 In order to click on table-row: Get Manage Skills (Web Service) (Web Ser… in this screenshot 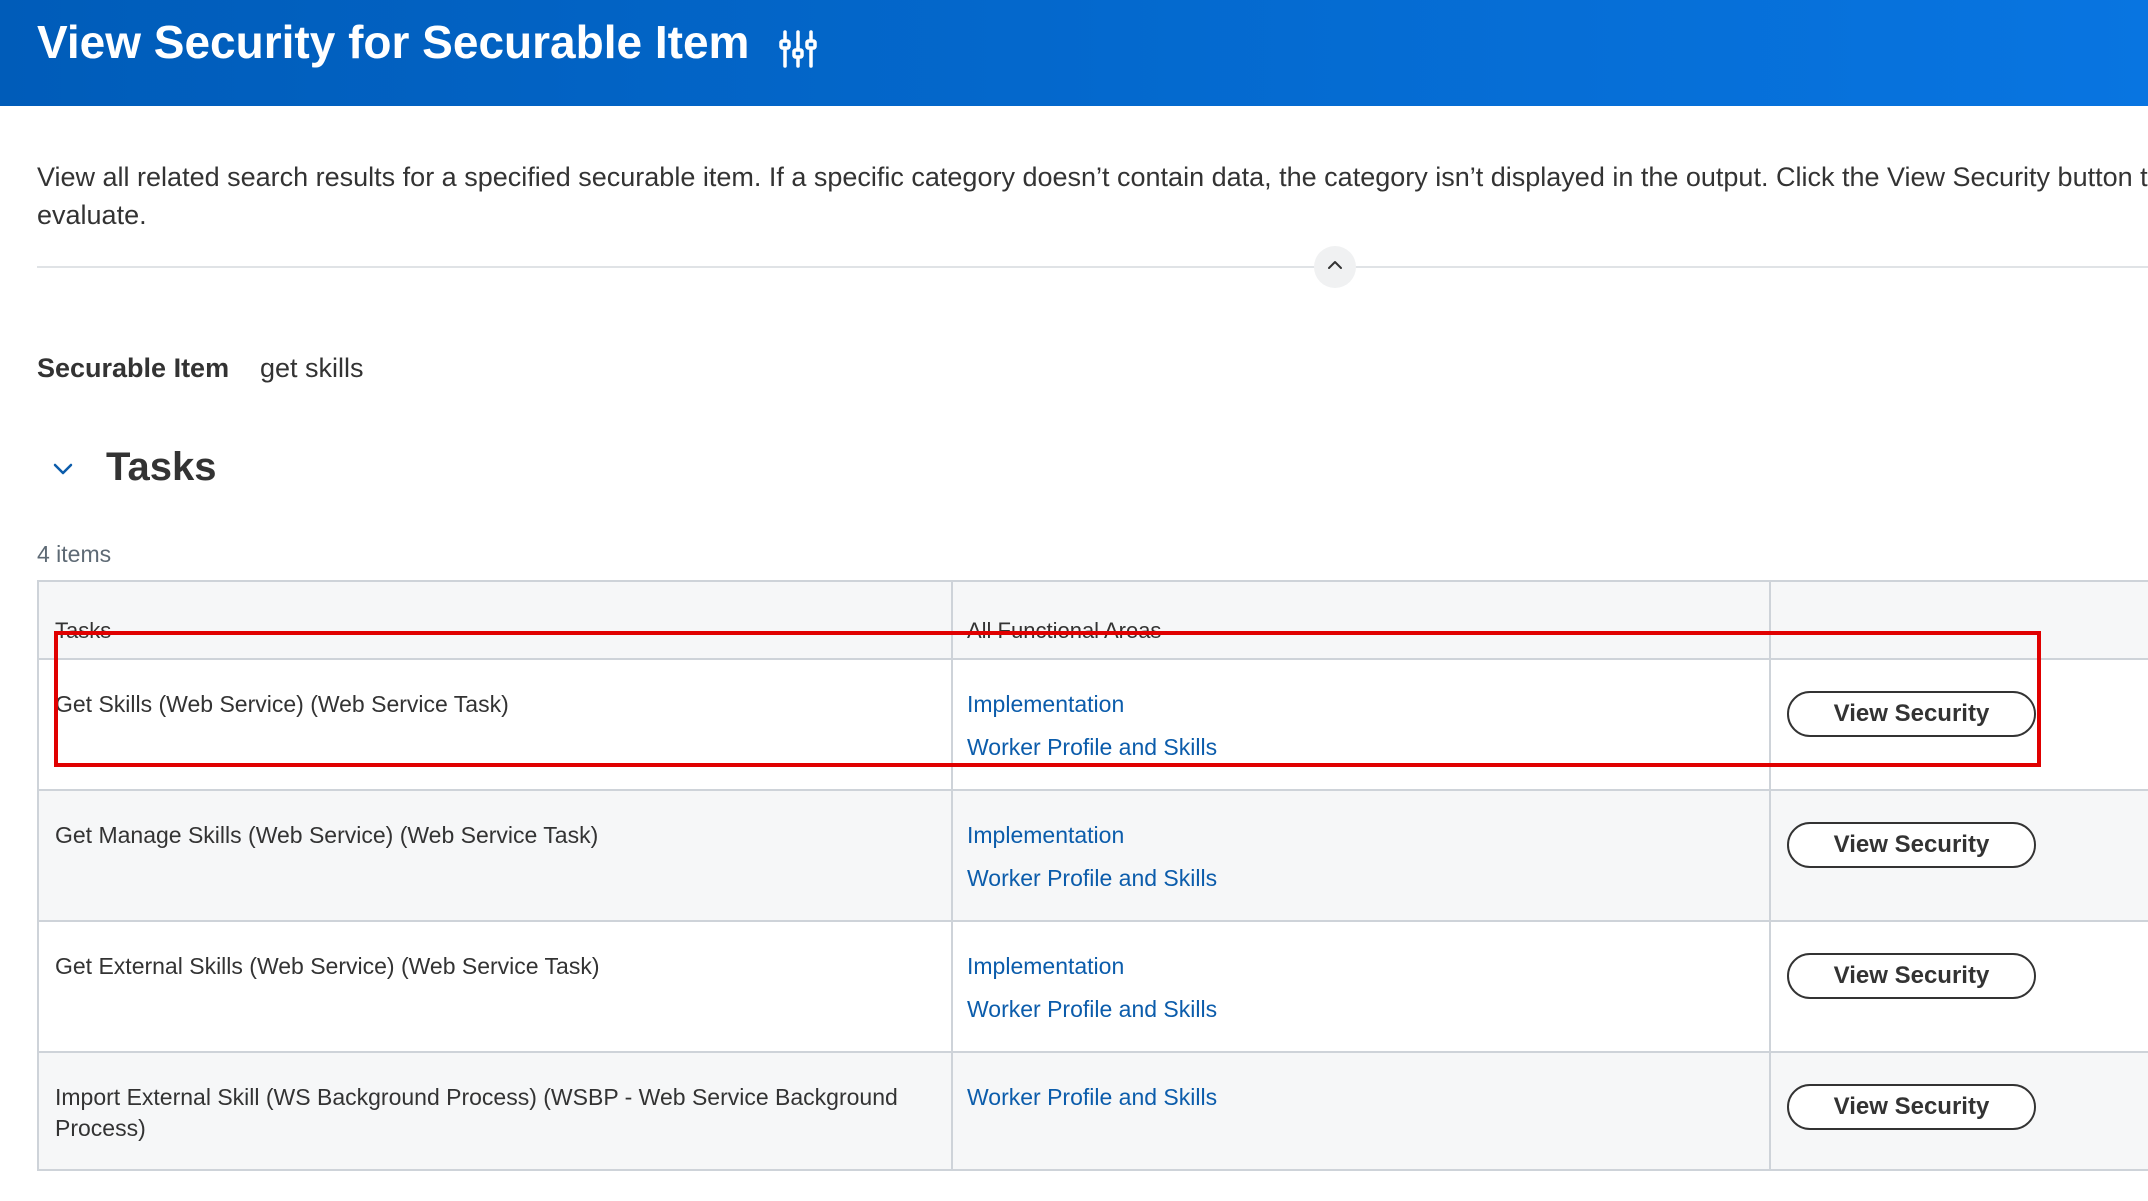, I will do `click(1093, 856)`.